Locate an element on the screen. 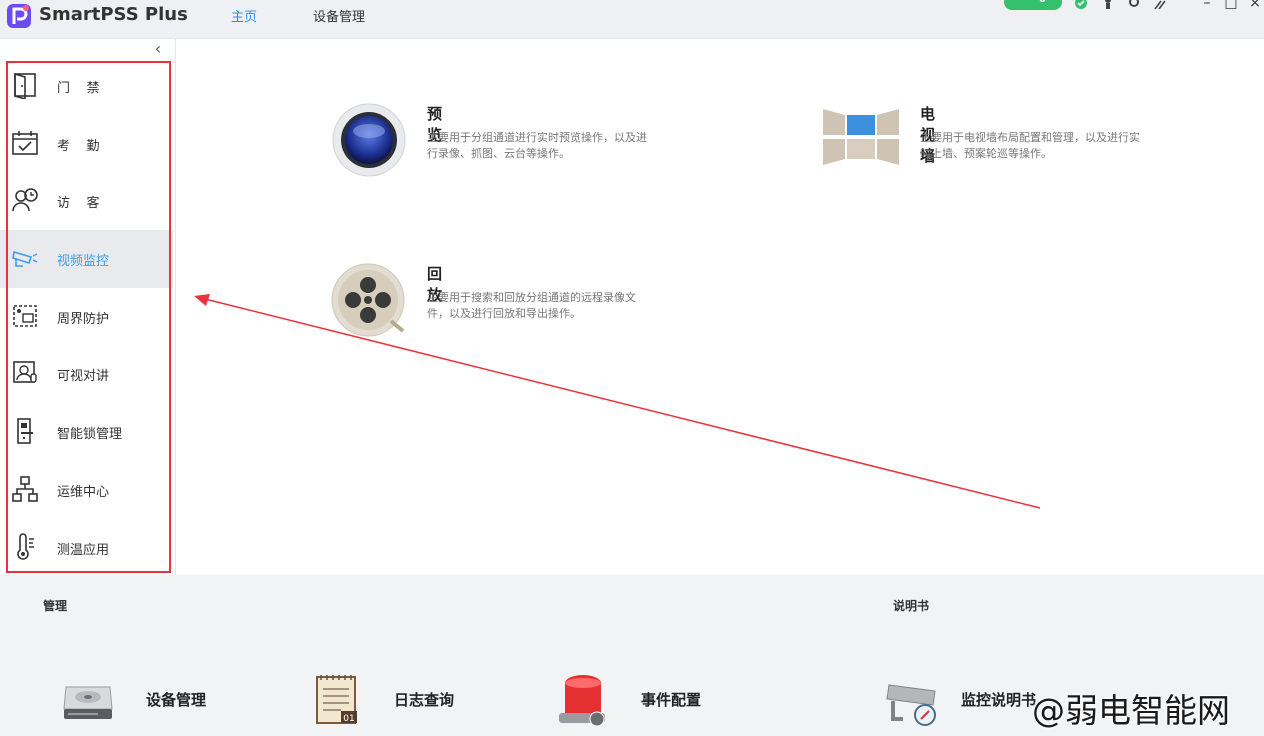  title-bar: SmartPSS Plus 主页 设备管理 0 – □ × is located at coordinates (632, 19).